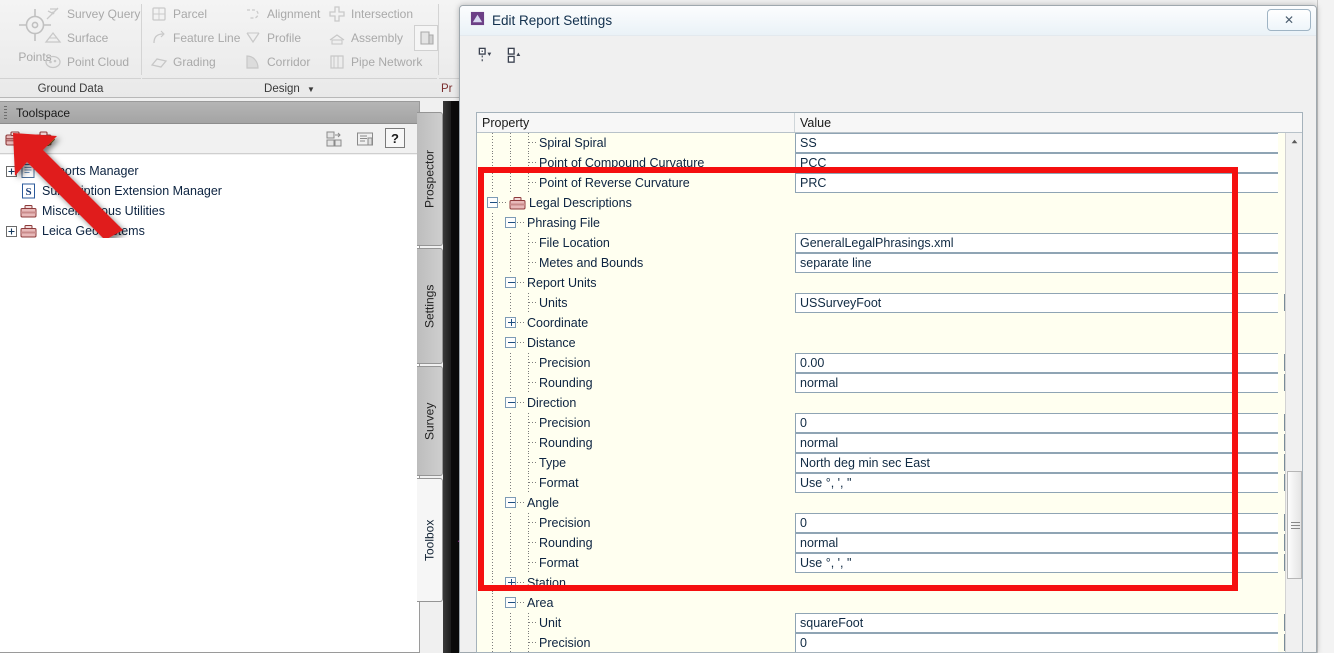 Image resolution: width=1334 pixels, height=653 pixels. What do you see at coordinates (636, 463) in the screenshot?
I see `property-cell: Type` at bounding box center [636, 463].